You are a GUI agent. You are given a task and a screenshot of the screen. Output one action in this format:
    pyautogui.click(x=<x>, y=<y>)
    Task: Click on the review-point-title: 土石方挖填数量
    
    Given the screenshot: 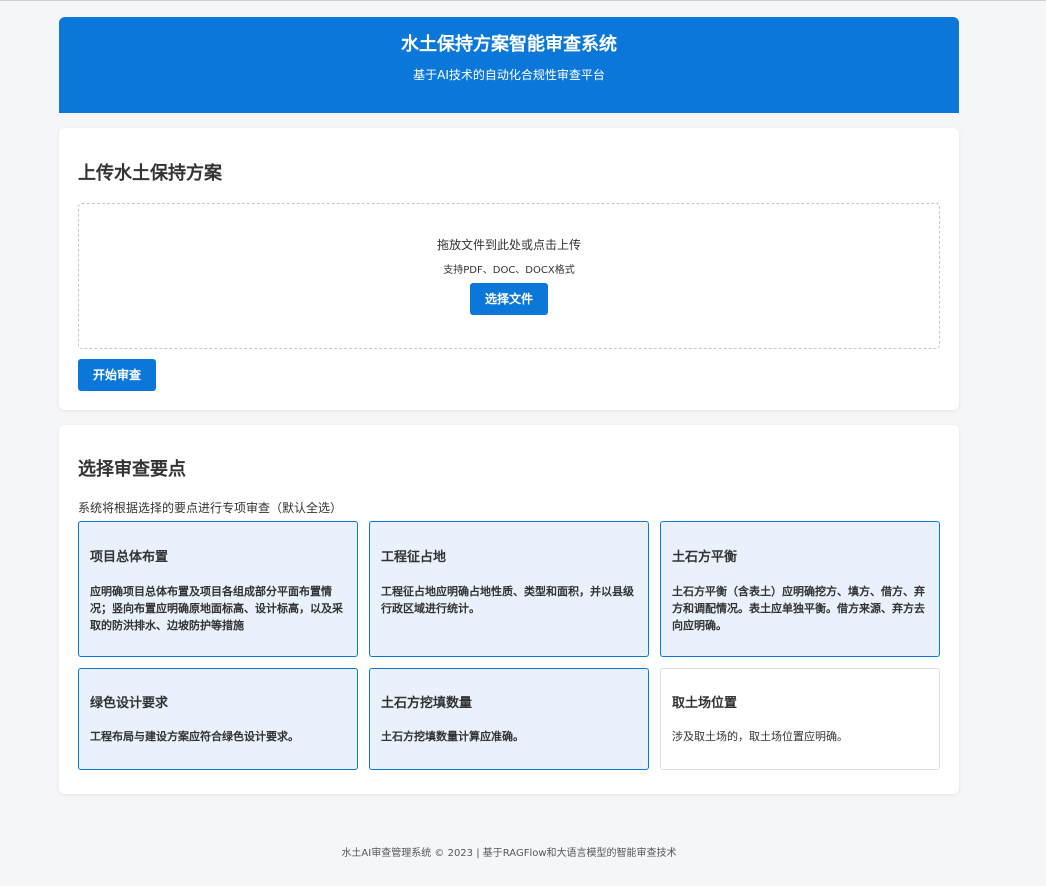 What is the action you would take?
    pyautogui.click(x=427, y=703)
    